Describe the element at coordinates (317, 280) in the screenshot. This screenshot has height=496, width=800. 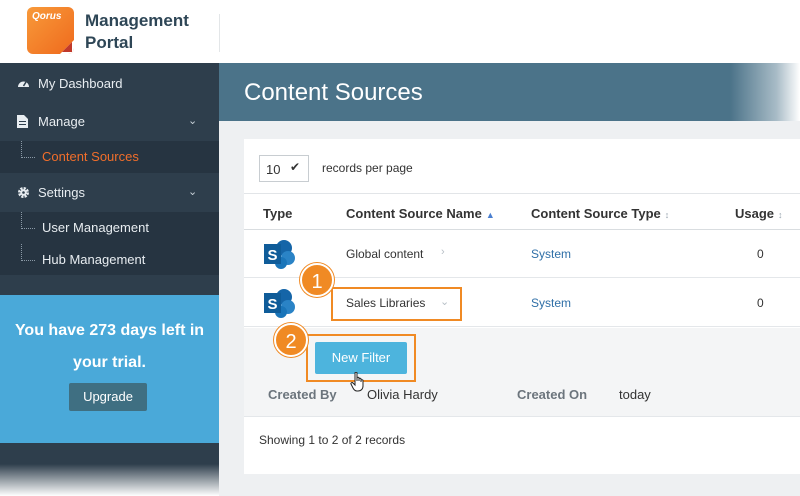
I see `callout-badge-1: 1` at that location.